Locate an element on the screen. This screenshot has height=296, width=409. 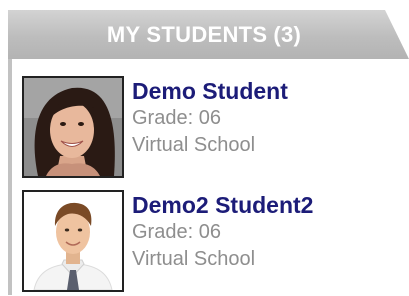
student-count: (3) is located at coordinates (287, 34).